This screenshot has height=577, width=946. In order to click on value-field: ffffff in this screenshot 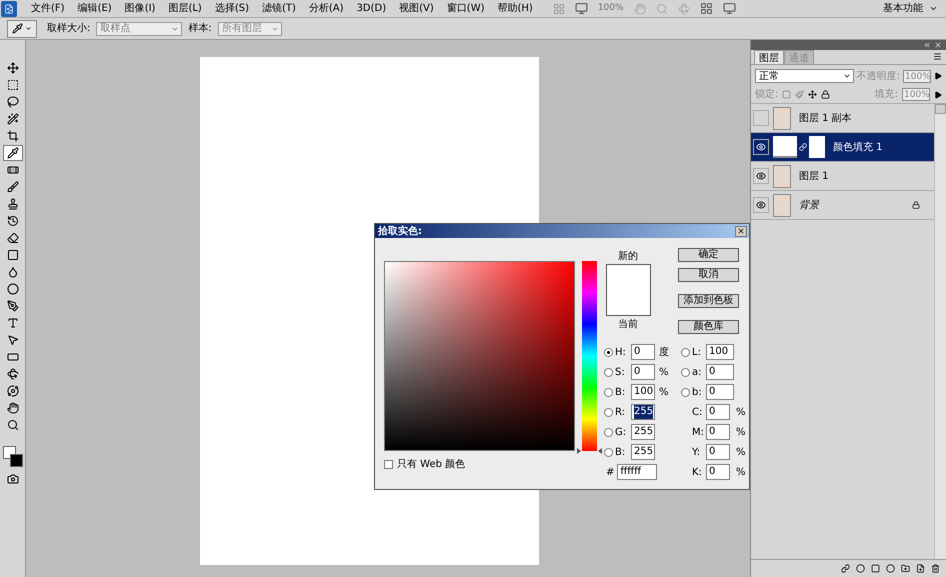, I will do `click(637, 472)`.